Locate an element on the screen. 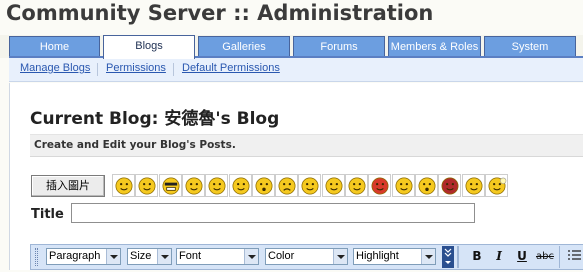  bold-button: B is located at coordinates (477, 256).